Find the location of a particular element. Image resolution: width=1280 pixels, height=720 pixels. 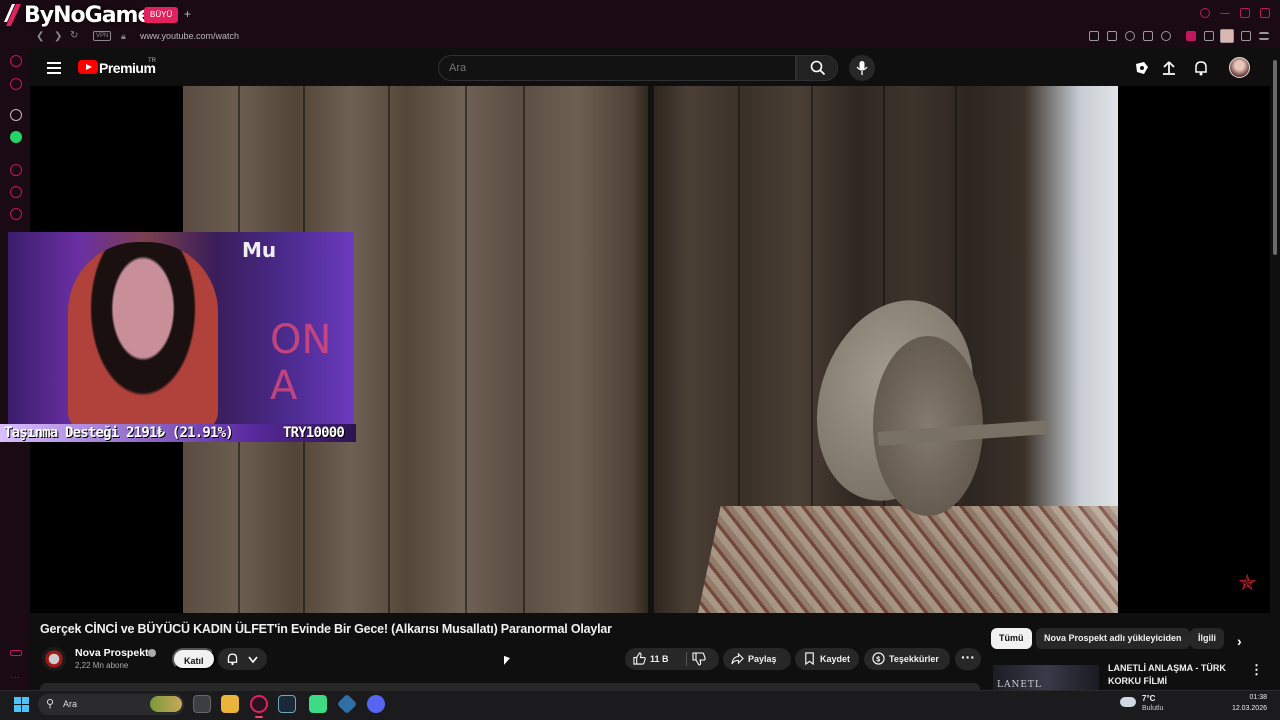

window-search-icon is located at coordinates (1205, 13).